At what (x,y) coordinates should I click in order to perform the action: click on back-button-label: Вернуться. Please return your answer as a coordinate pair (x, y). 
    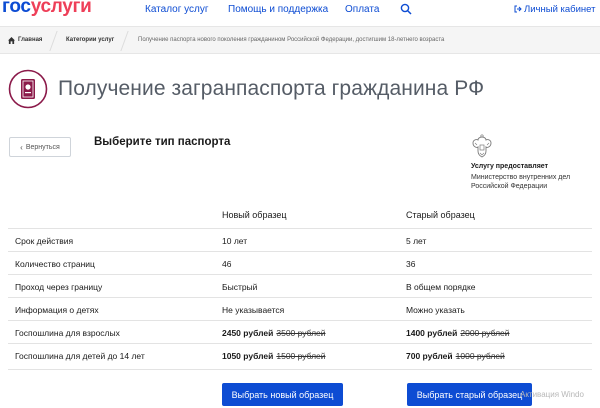
    Looking at the image, I should click on (42, 147).